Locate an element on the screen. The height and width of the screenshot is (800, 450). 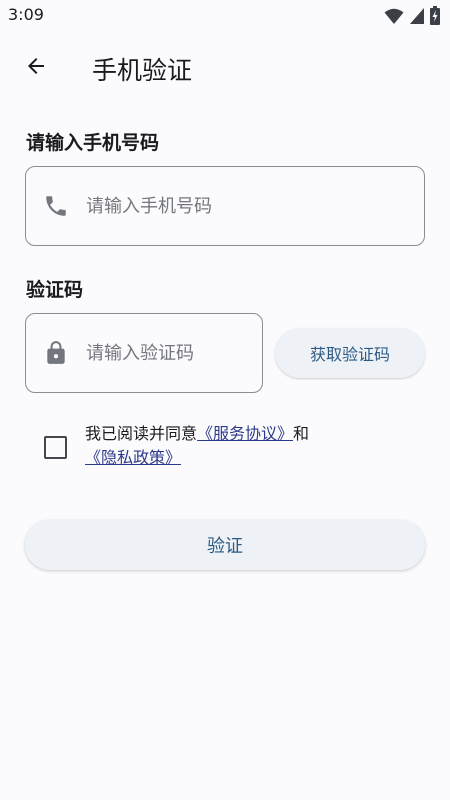
code-label: 验证码 is located at coordinates (55, 290).